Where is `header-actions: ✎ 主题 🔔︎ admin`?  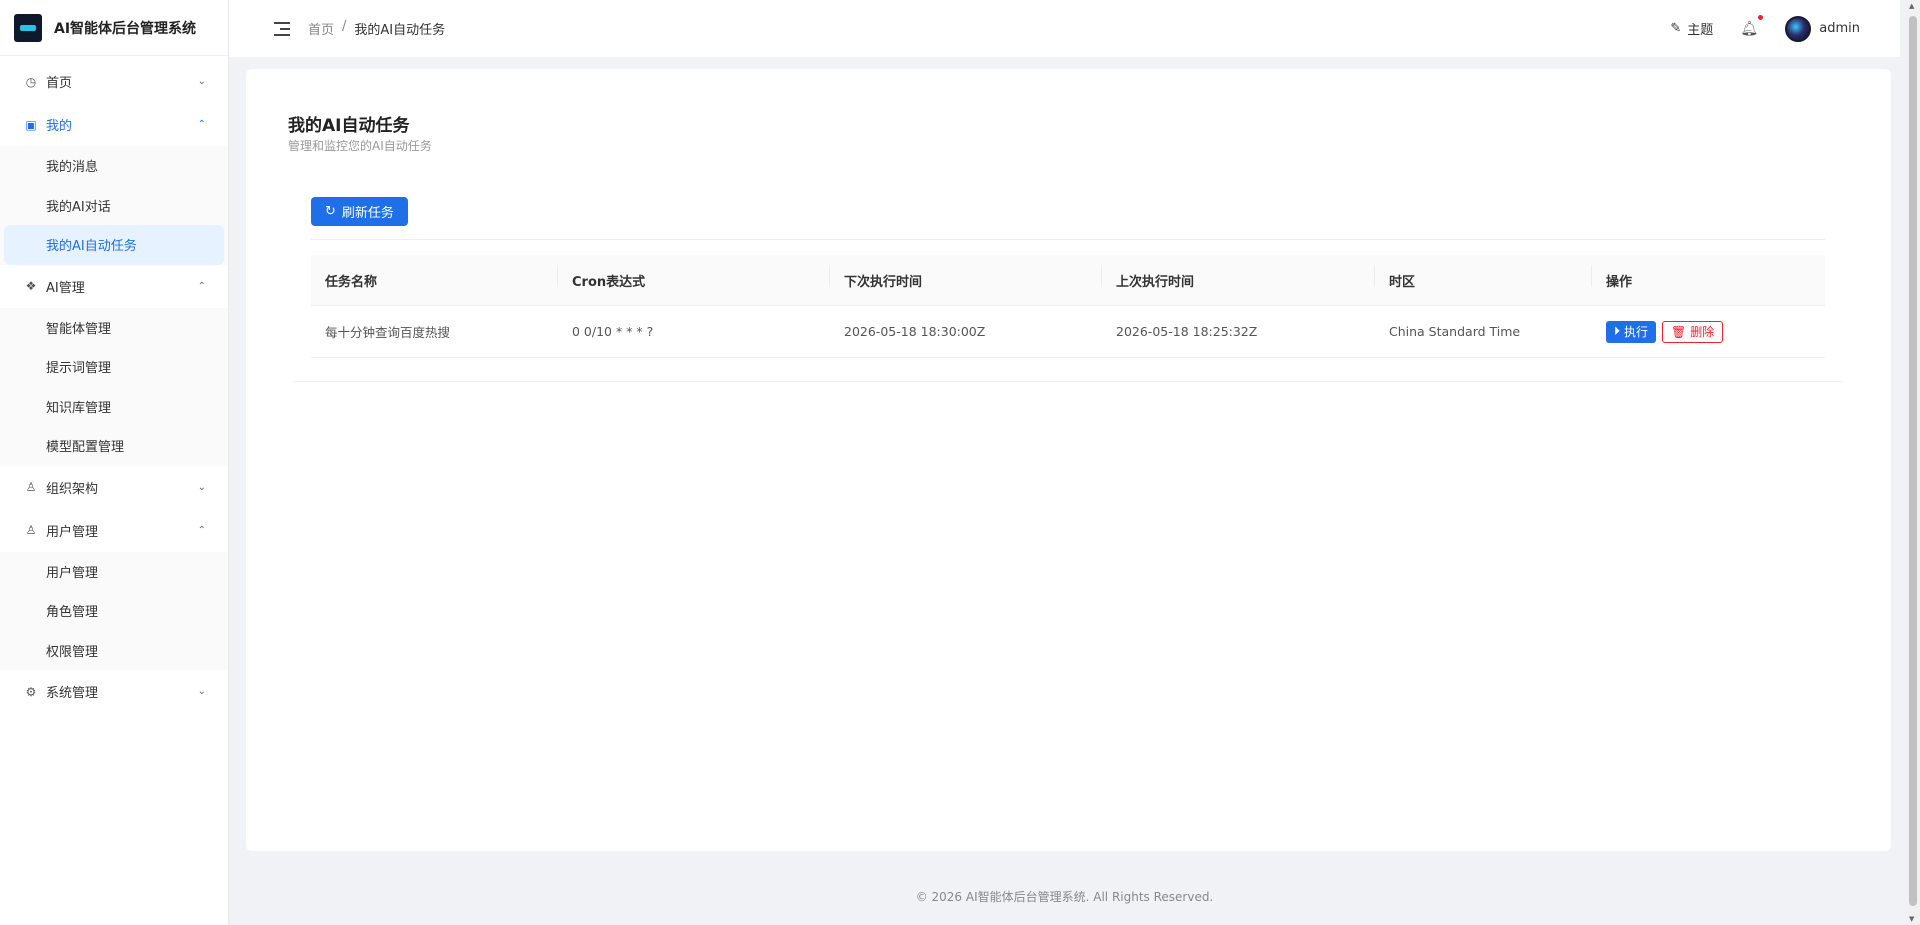 header-actions: ✎ 主题 🔔︎ admin is located at coordinates (1765, 28).